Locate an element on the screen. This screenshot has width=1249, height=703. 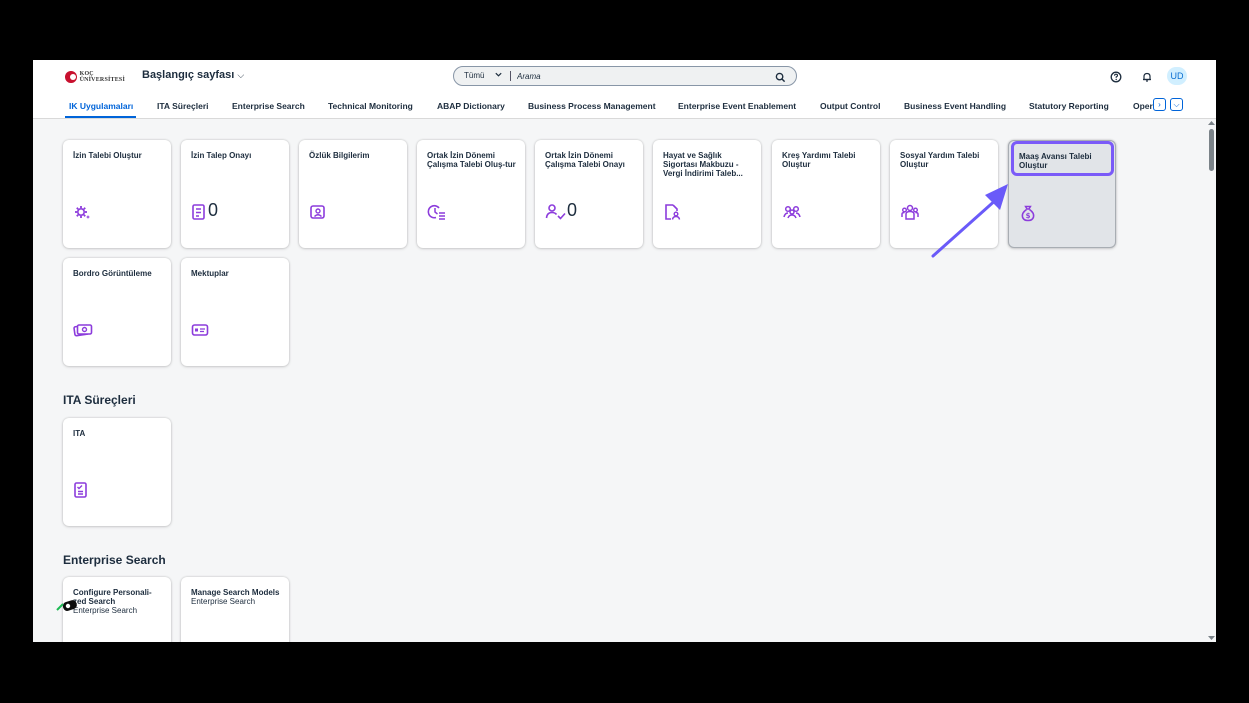
tile-title: Kreş Yardımı Talebi Oluştur is located at coordinates (819, 160).